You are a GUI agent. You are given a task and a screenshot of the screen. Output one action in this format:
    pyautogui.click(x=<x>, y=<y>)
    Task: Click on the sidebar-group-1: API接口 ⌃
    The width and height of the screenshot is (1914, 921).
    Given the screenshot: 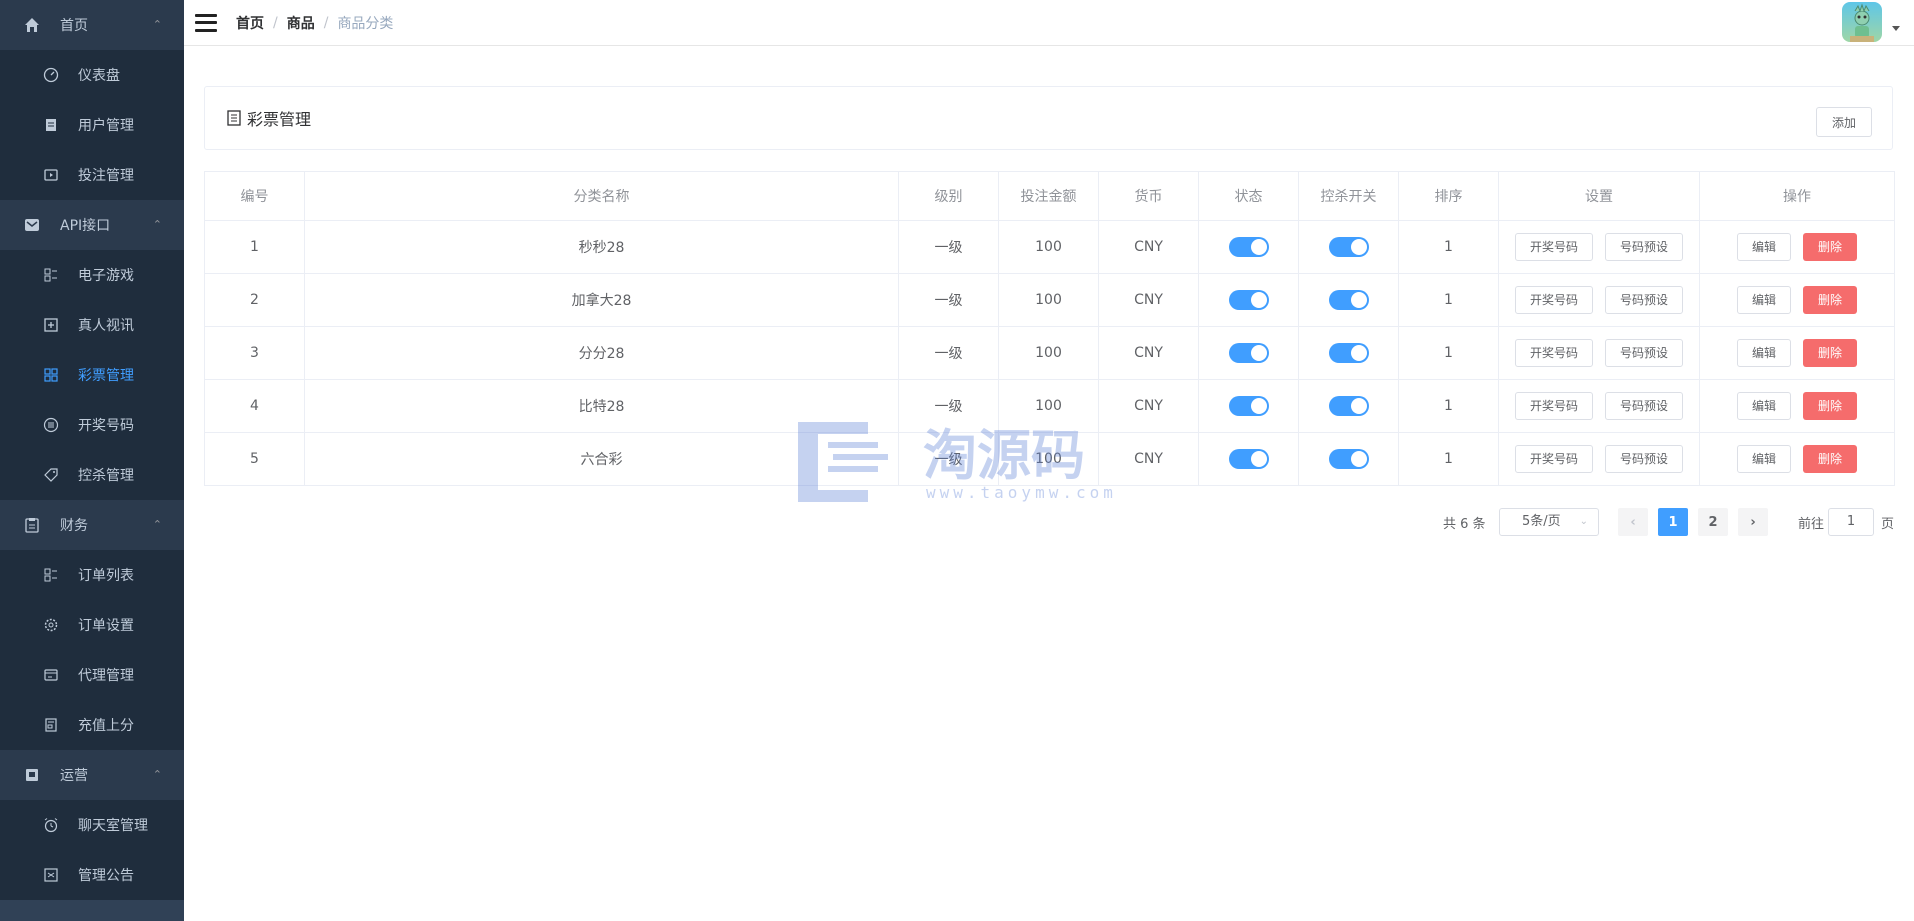 What is the action you would take?
    pyautogui.click(x=92, y=225)
    